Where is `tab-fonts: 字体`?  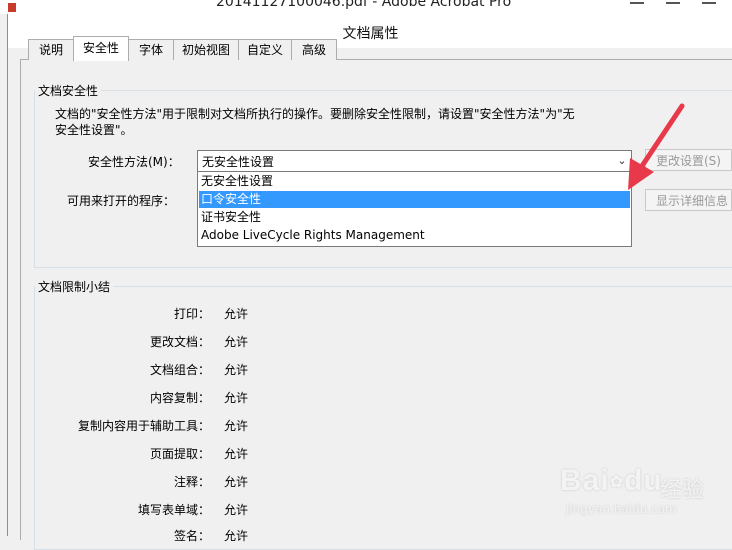 tab-fonts: 字体 is located at coordinates (151, 49).